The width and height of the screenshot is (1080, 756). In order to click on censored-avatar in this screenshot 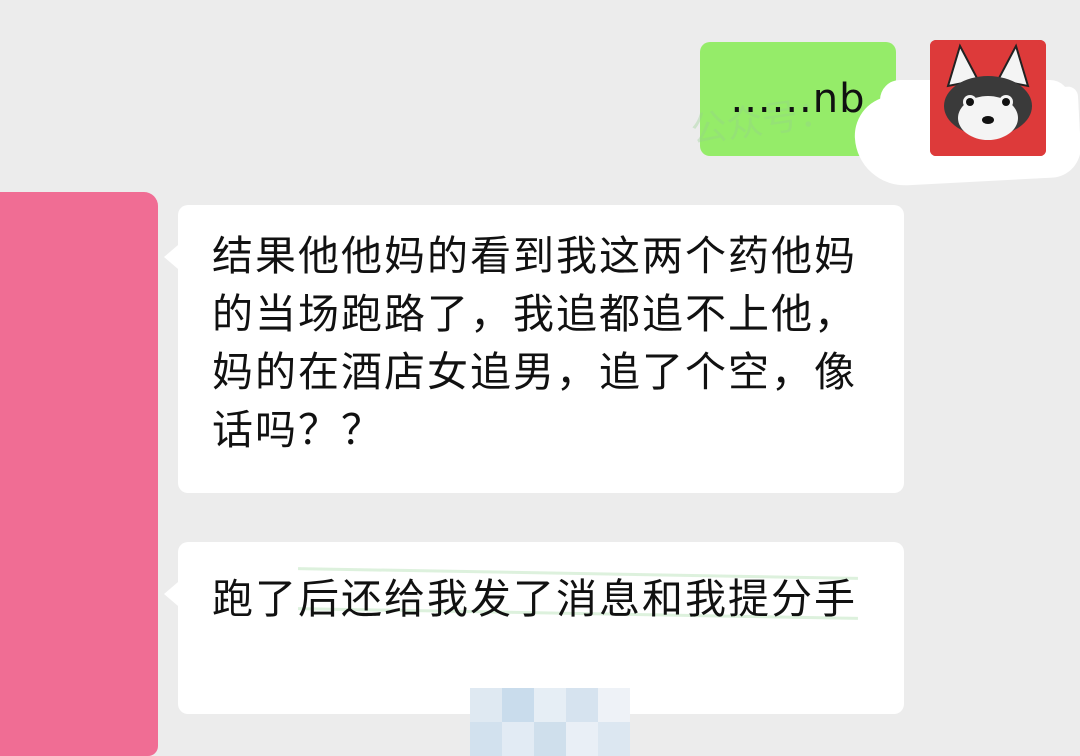, I will do `click(79, 474)`.